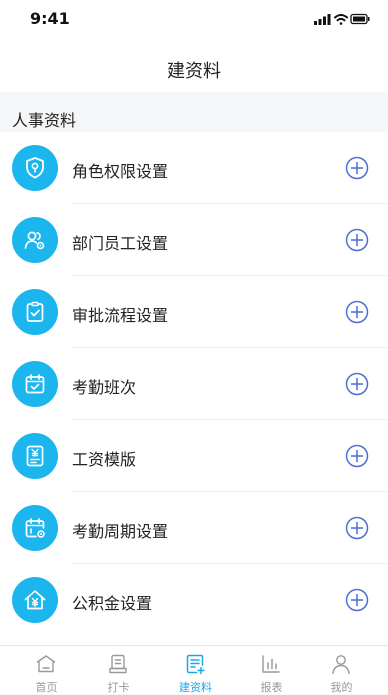  I want to click on list-item-approval-flow: 审批流程设置, so click(194, 312).